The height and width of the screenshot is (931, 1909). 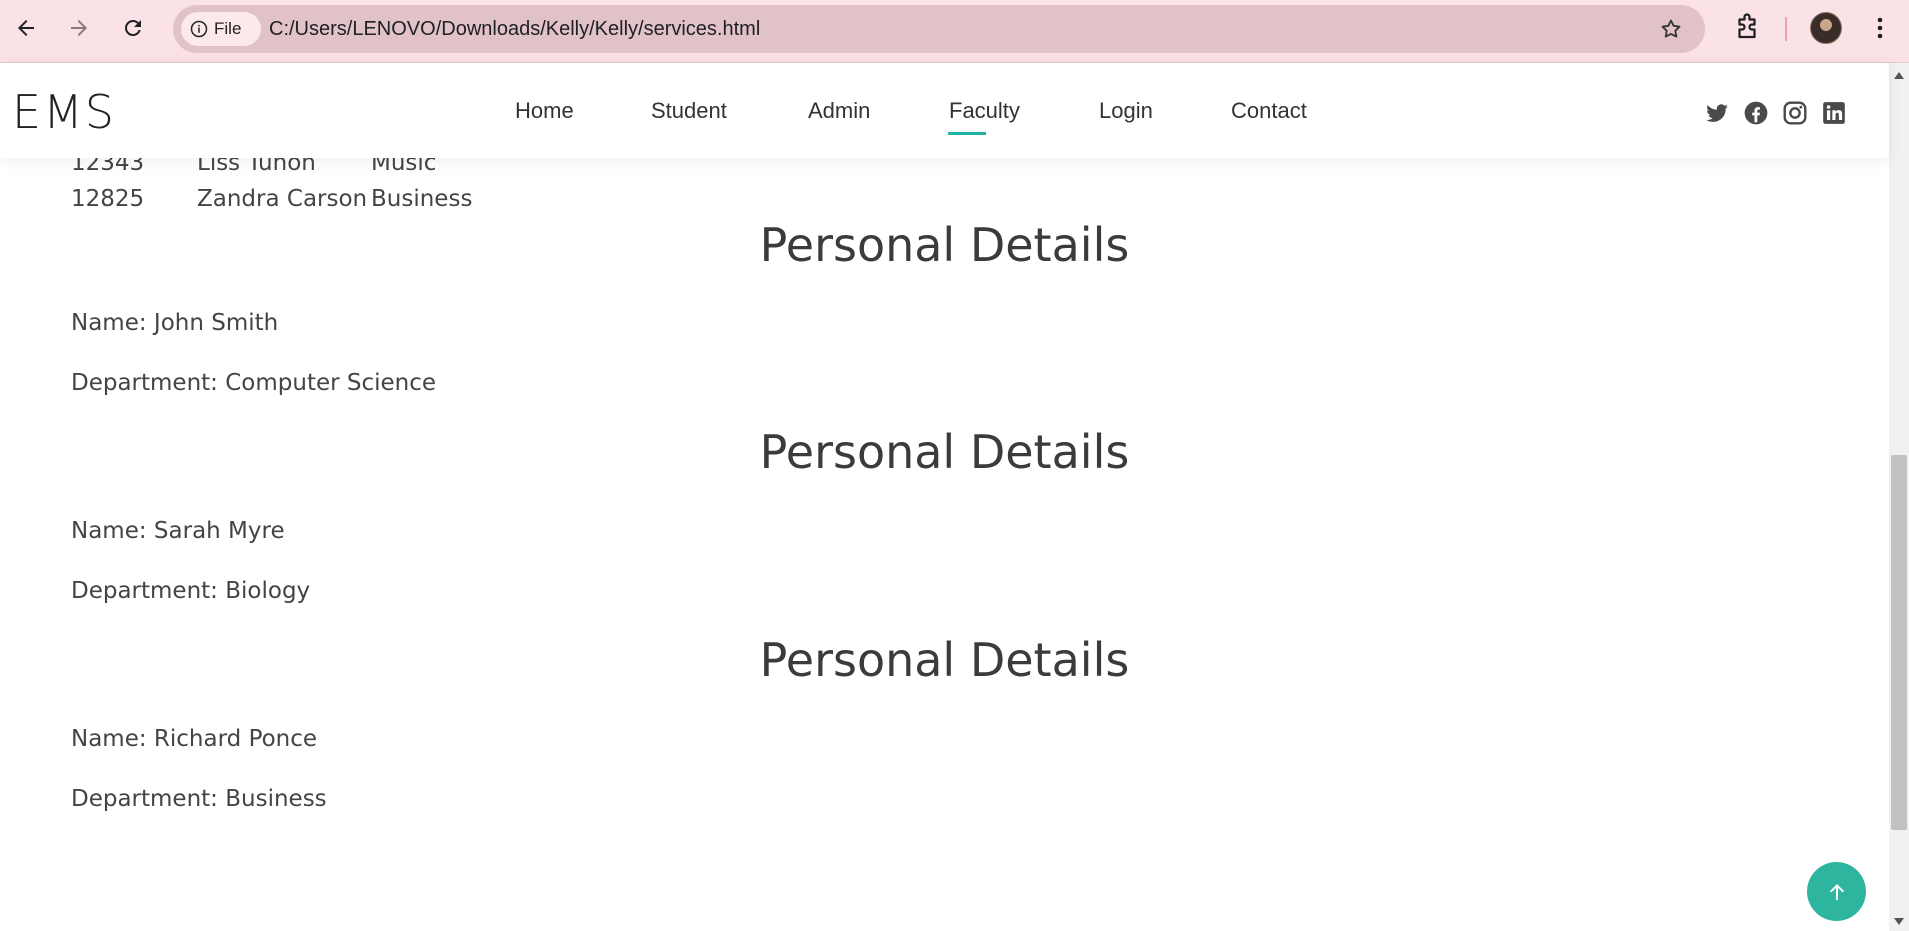 I want to click on back-to-top-button, so click(x=1836, y=891).